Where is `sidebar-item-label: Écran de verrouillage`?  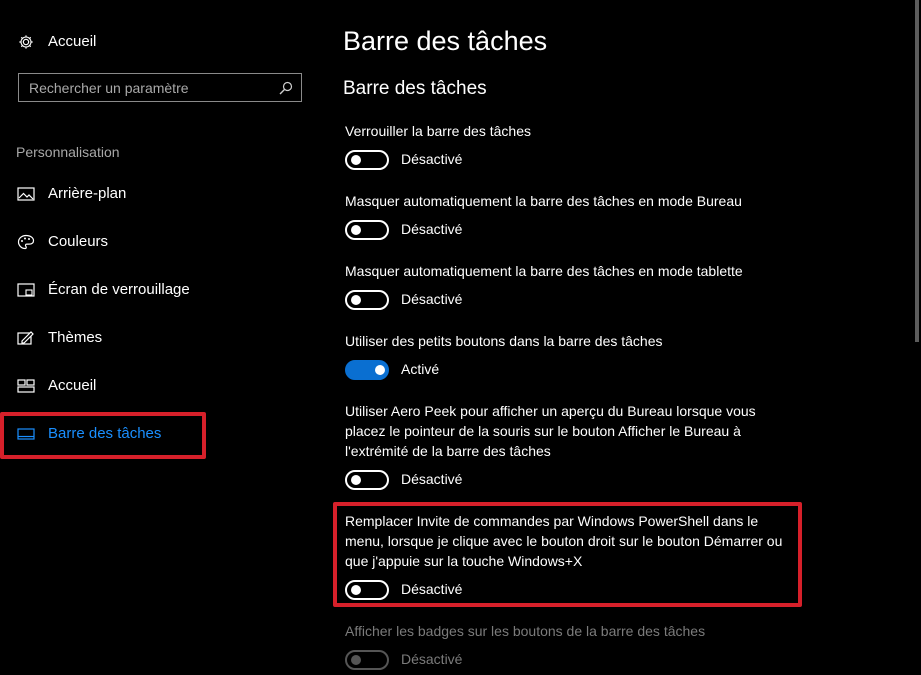 sidebar-item-label: Écran de verrouillage is located at coordinates (119, 289).